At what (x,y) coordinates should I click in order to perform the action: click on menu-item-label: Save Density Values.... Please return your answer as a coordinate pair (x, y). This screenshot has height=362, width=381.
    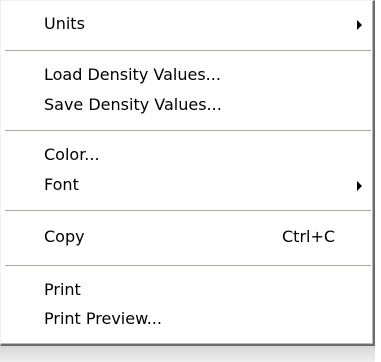
    Looking at the image, I should click on (133, 104).